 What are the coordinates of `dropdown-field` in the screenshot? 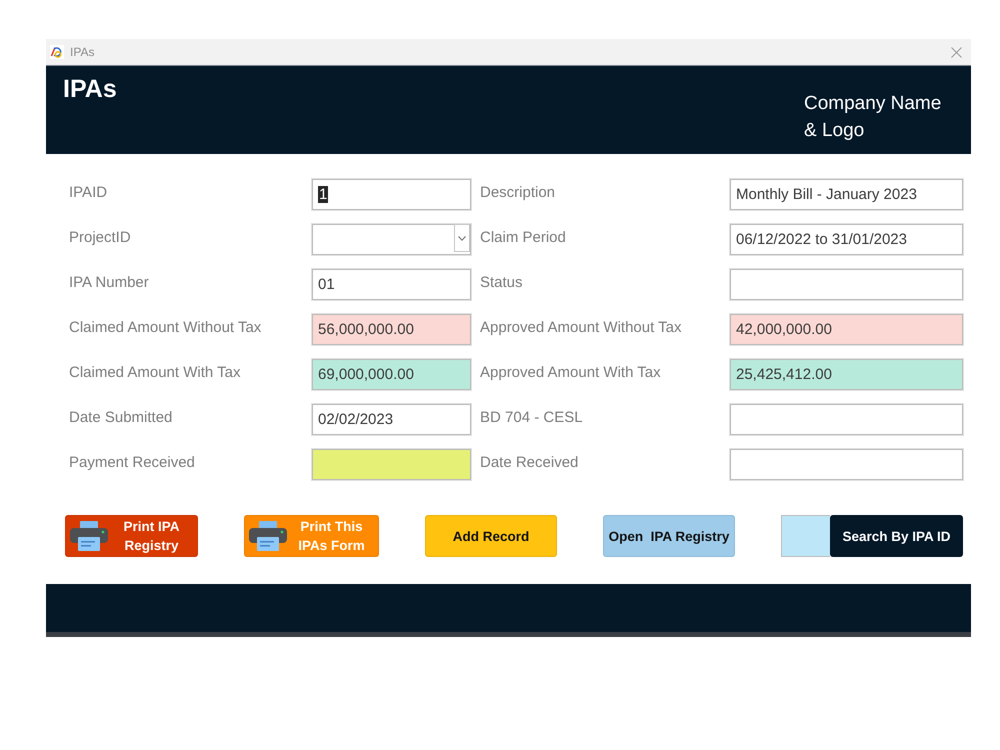 It's located at (391, 239).